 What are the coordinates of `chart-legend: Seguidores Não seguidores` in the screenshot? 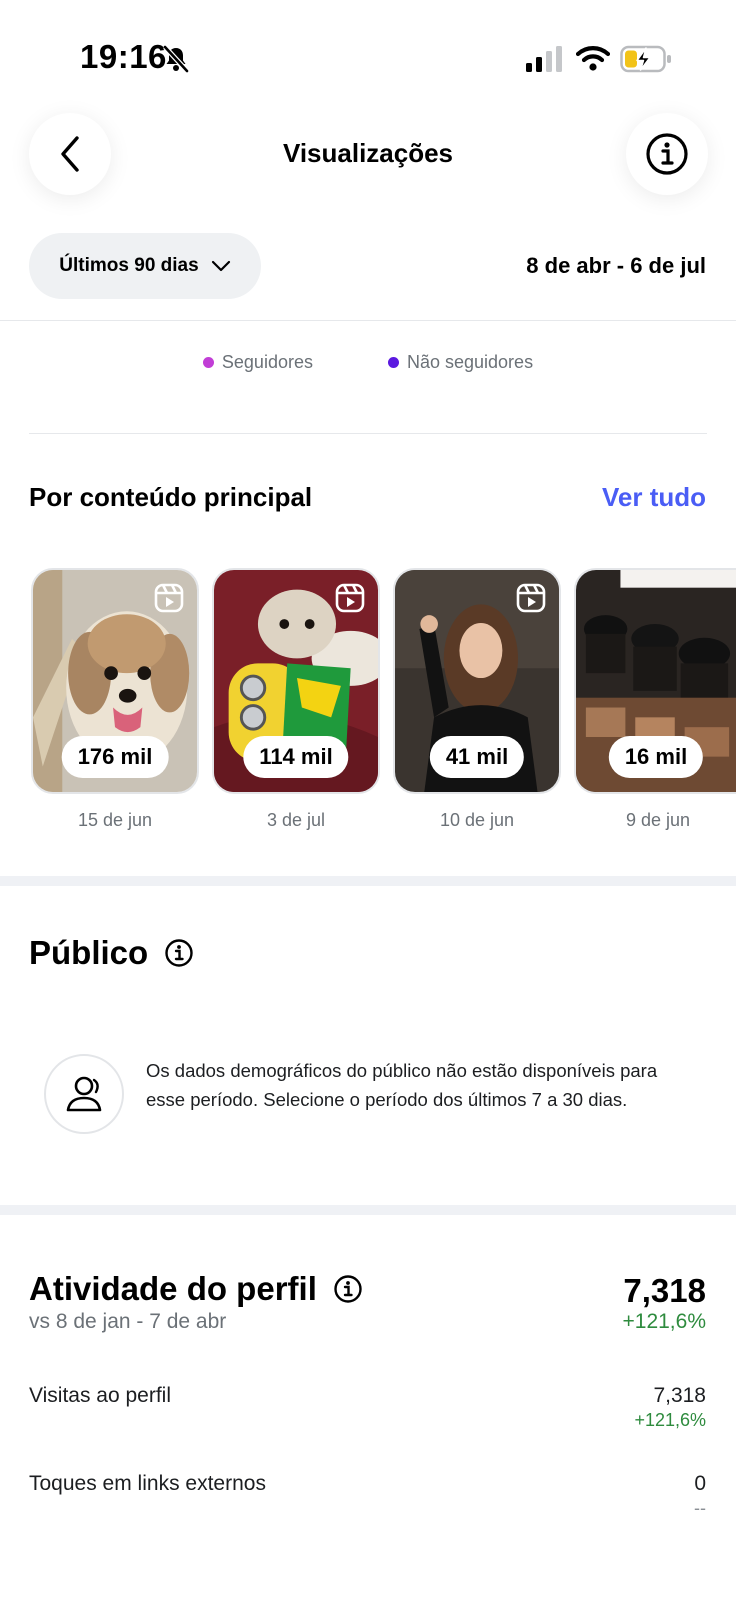 It's located at (368, 362).